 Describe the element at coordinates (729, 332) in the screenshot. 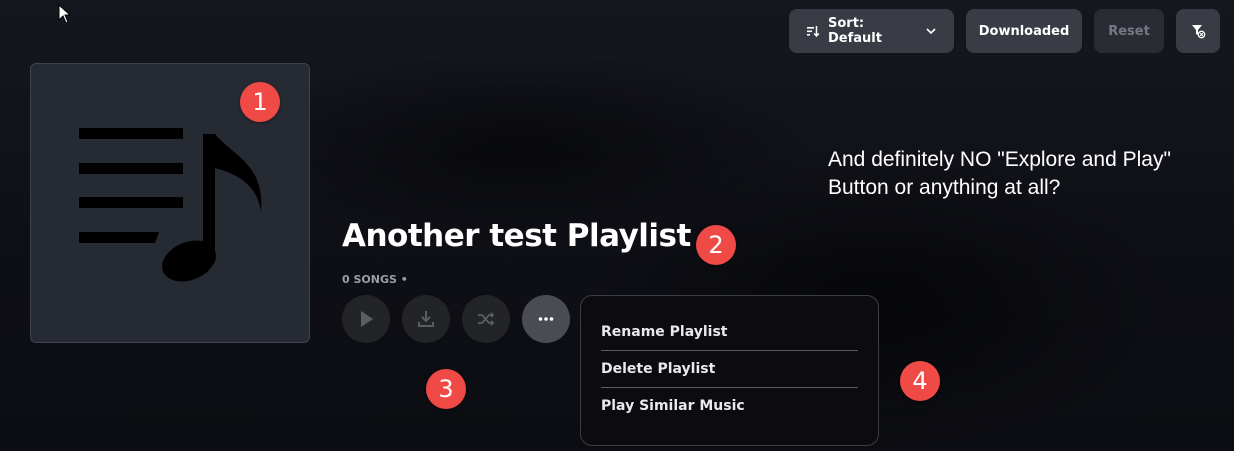

I see `menu-item-rename-playlist: Rename Playlist` at that location.